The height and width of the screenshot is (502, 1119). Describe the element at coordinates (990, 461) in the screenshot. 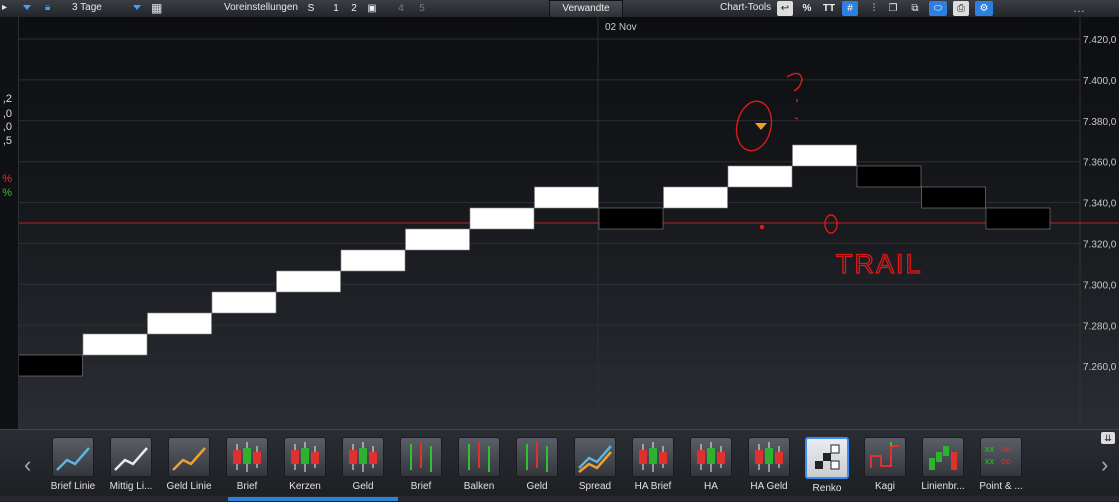

I see `svg-text: xx` at that location.